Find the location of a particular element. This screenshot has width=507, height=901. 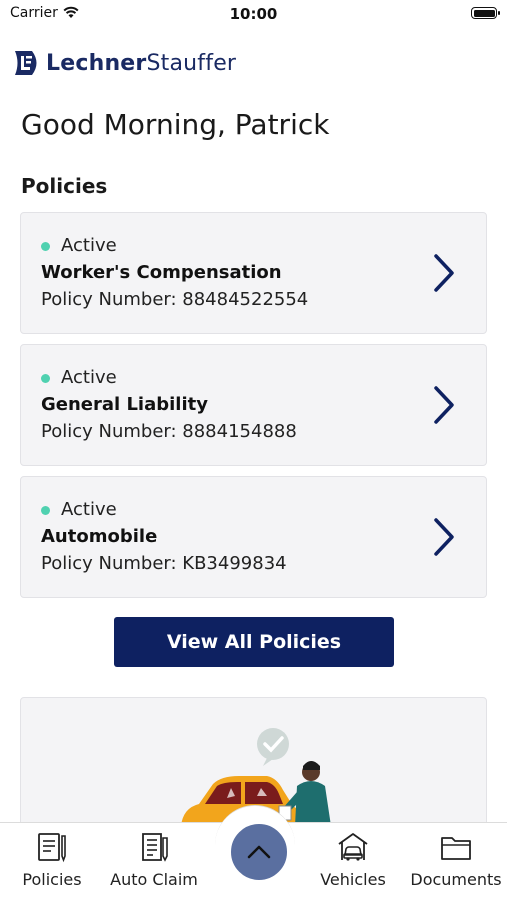

tab-vehicles: Vehicles is located at coordinates (353, 861).